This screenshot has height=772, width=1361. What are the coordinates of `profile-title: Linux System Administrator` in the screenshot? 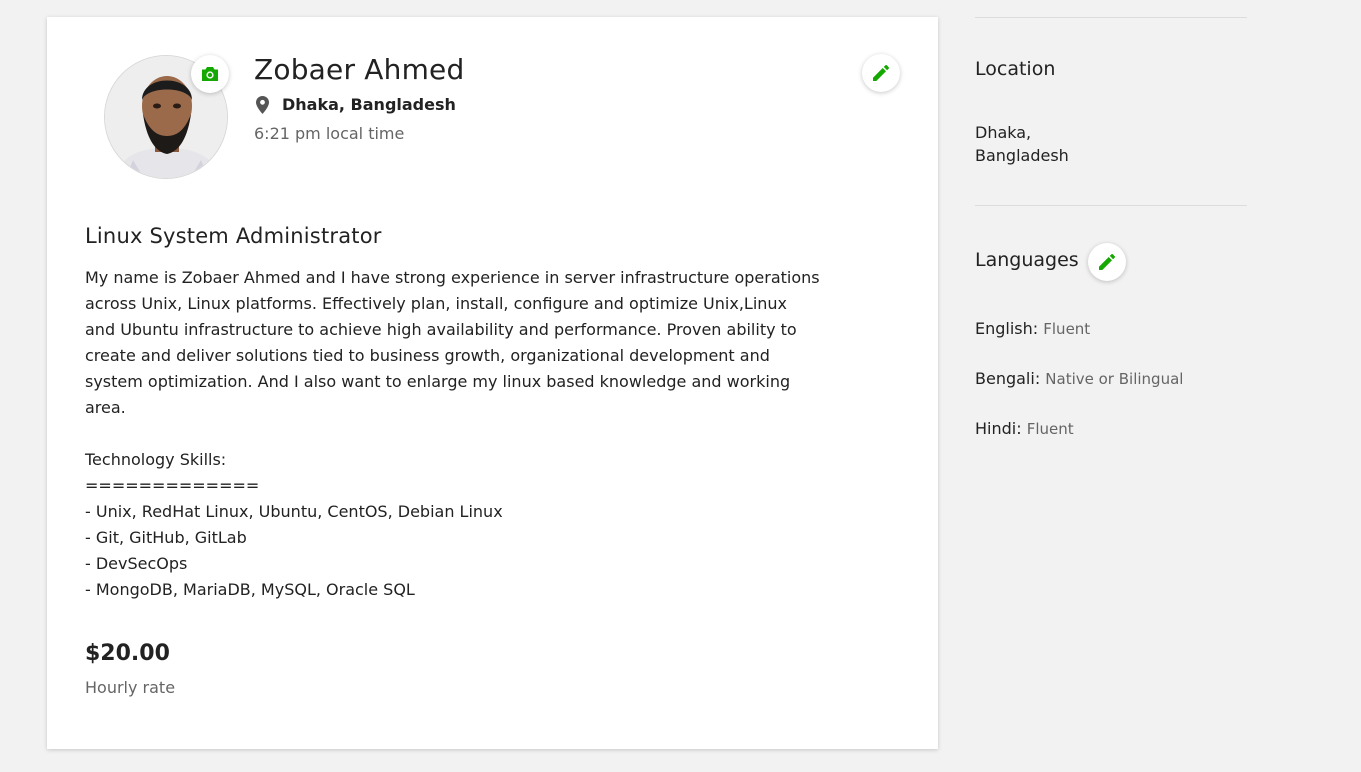 It's located at (233, 236).